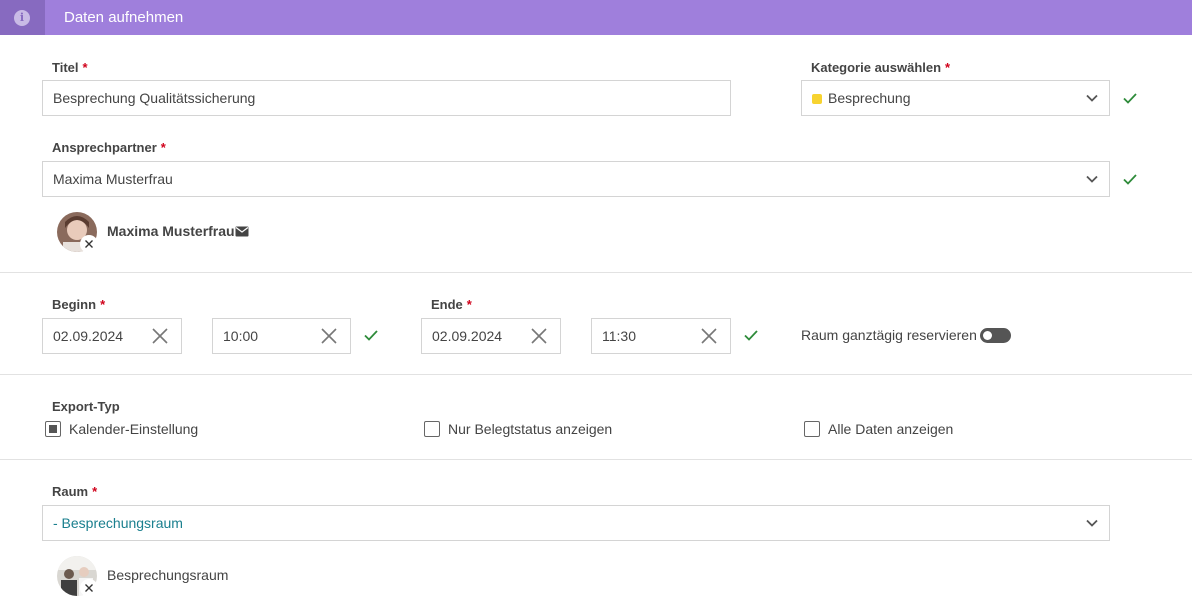  I want to click on beginn-time-input: 10:00, so click(281, 336).